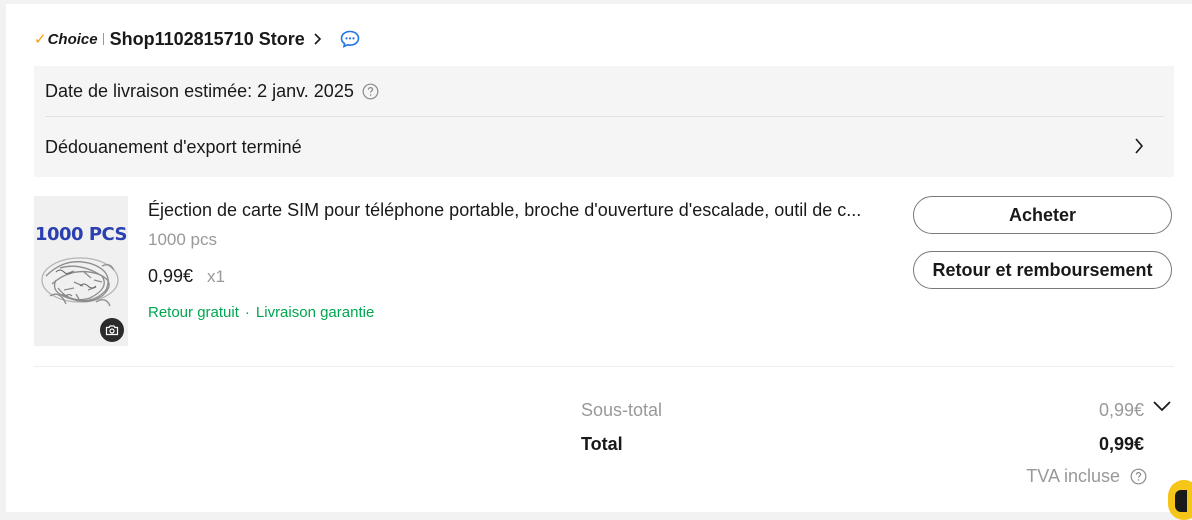 Image resolution: width=1192 pixels, height=520 pixels. I want to click on subtotal-label: Sous-total, so click(622, 409).